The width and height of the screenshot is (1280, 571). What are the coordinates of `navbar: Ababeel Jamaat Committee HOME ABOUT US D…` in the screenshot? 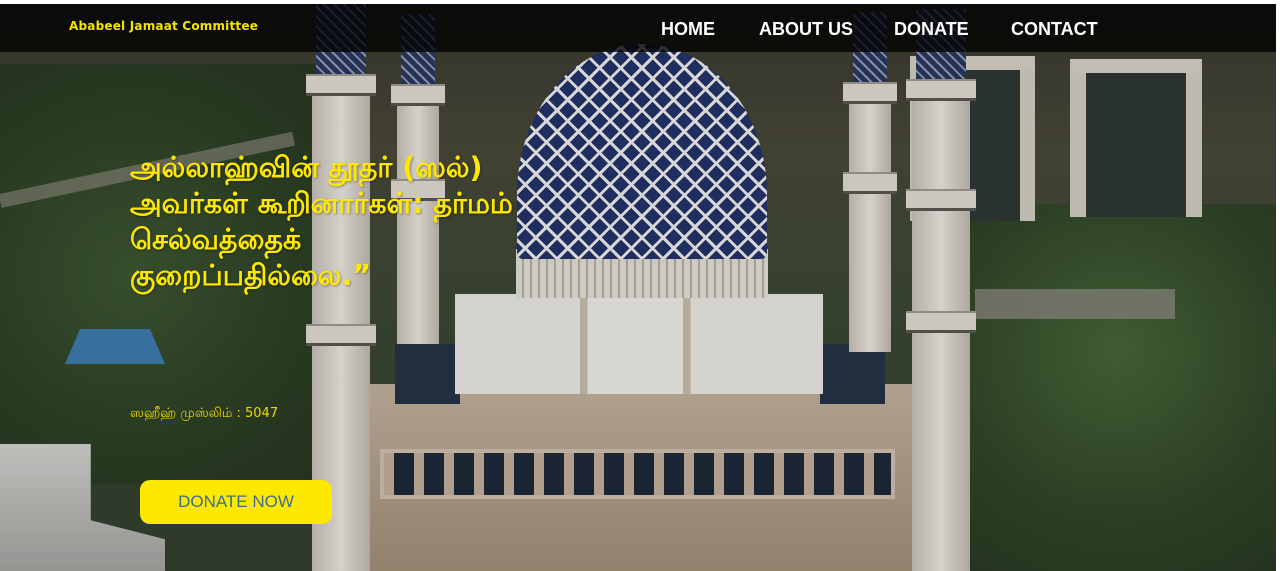 It's located at (638, 28).